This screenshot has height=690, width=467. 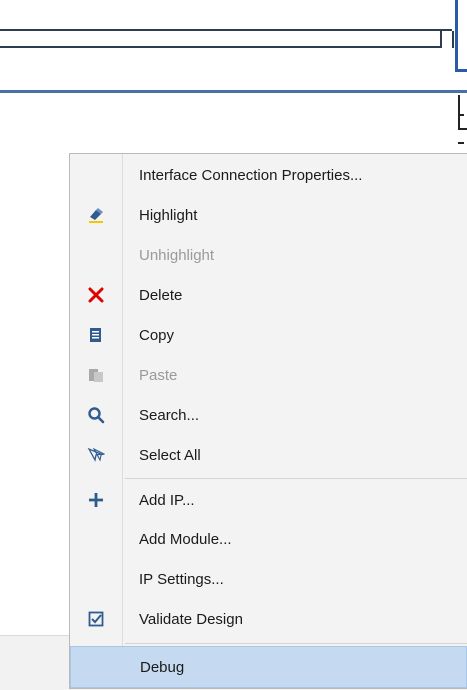 What do you see at coordinates (96, 335) in the screenshot?
I see `copy-icon` at bounding box center [96, 335].